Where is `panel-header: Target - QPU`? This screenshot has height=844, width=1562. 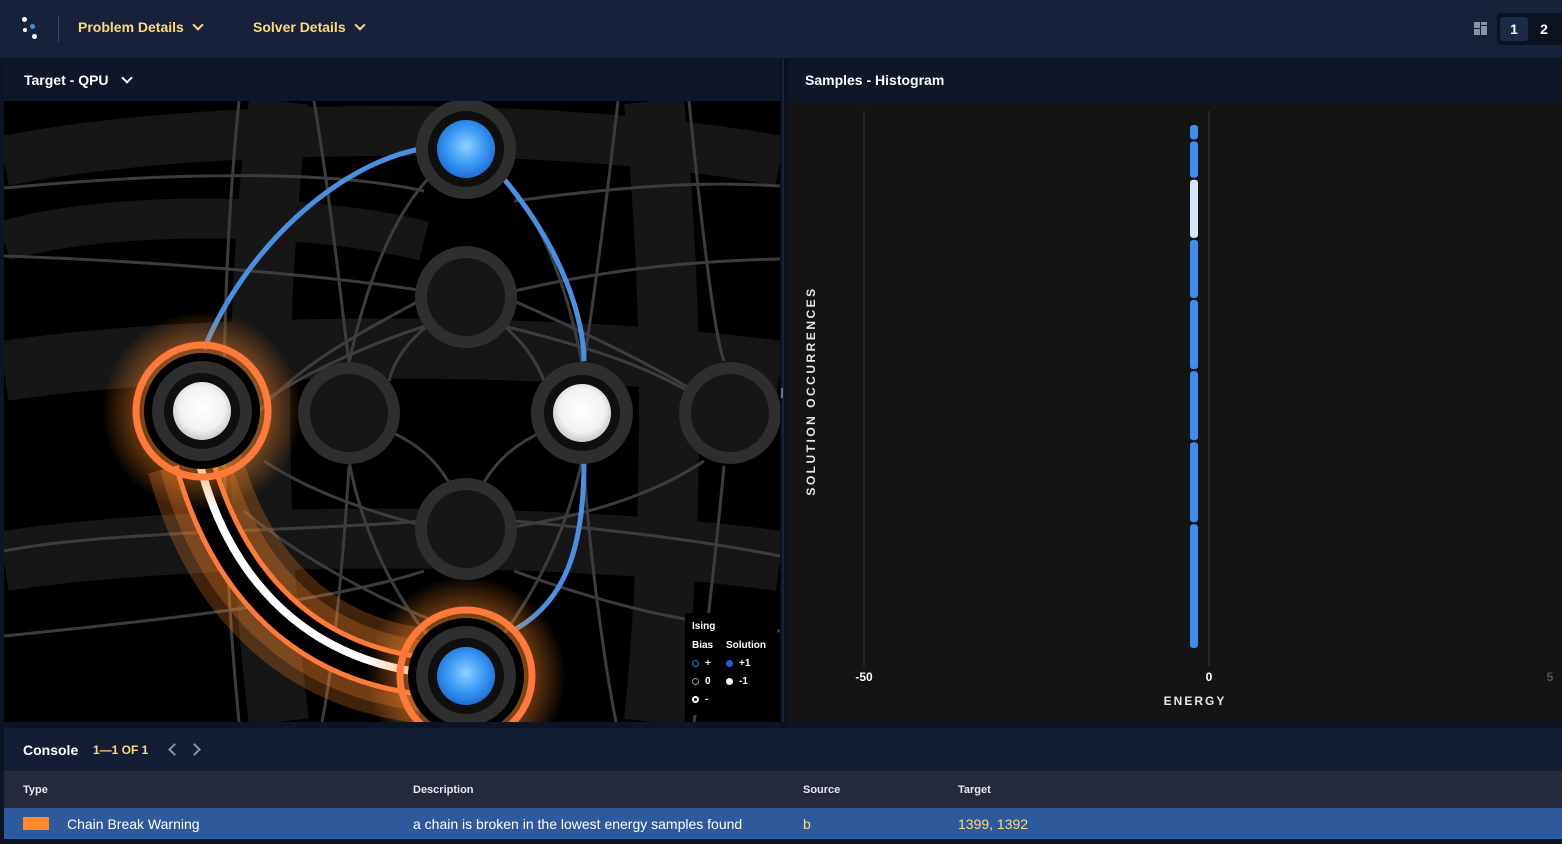 panel-header: Target - QPU is located at coordinates (392, 79).